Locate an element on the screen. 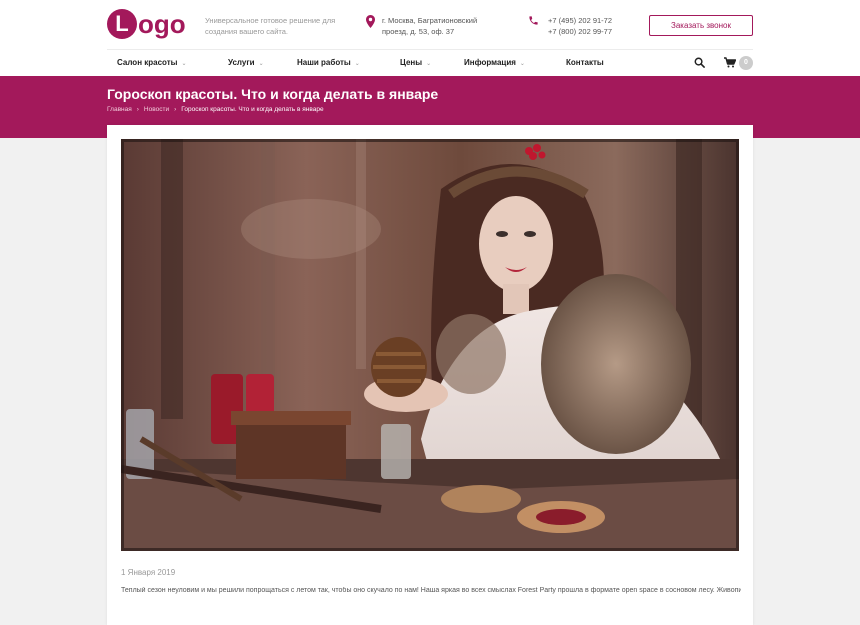 This screenshot has height=625, width=860. cart-icon is located at coordinates (730, 62).